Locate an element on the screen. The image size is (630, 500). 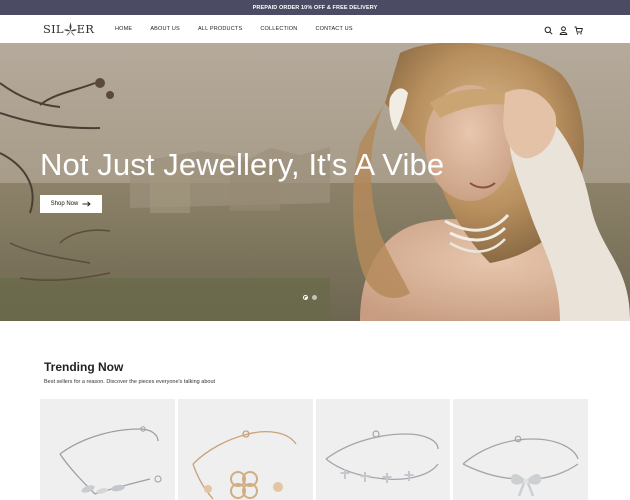
nav-all-products: ALL PRODUCTS is located at coordinates (220, 29).